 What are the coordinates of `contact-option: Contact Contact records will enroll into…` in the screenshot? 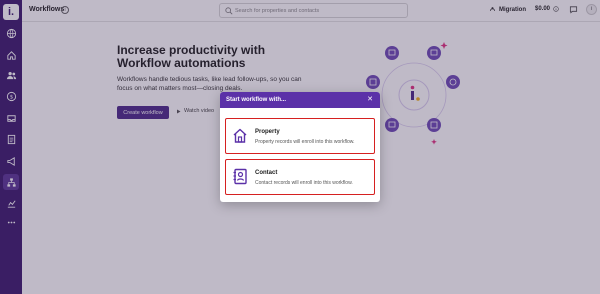 It's located at (300, 177).